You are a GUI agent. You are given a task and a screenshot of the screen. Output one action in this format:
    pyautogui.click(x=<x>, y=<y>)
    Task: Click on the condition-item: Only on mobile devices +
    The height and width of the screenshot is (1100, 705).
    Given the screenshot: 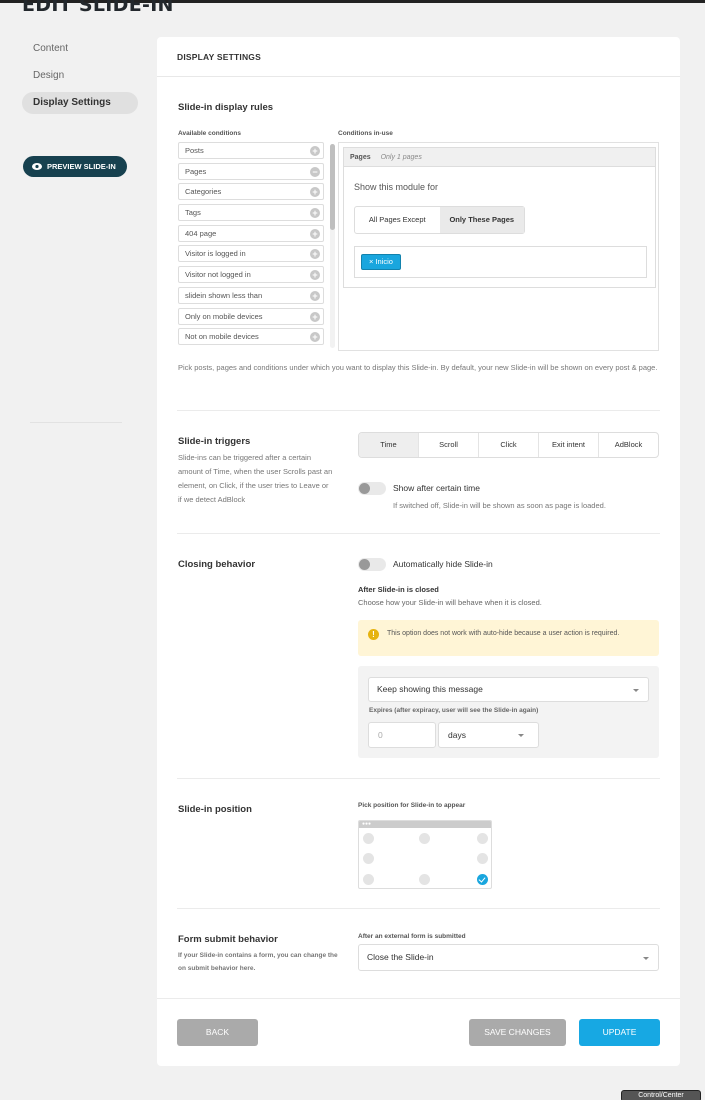 What is the action you would take?
    pyautogui.click(x=251, y=316)
    